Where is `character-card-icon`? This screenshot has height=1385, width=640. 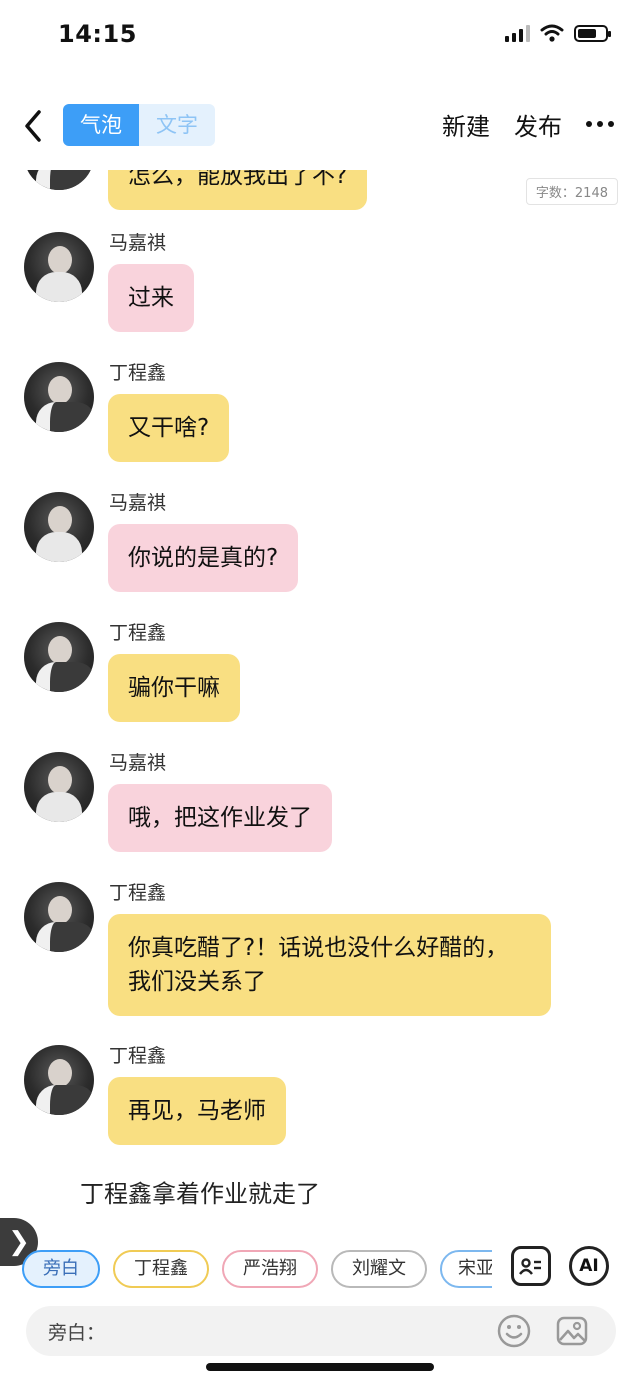
character-card-icon is located at coordinates (531, 1266).